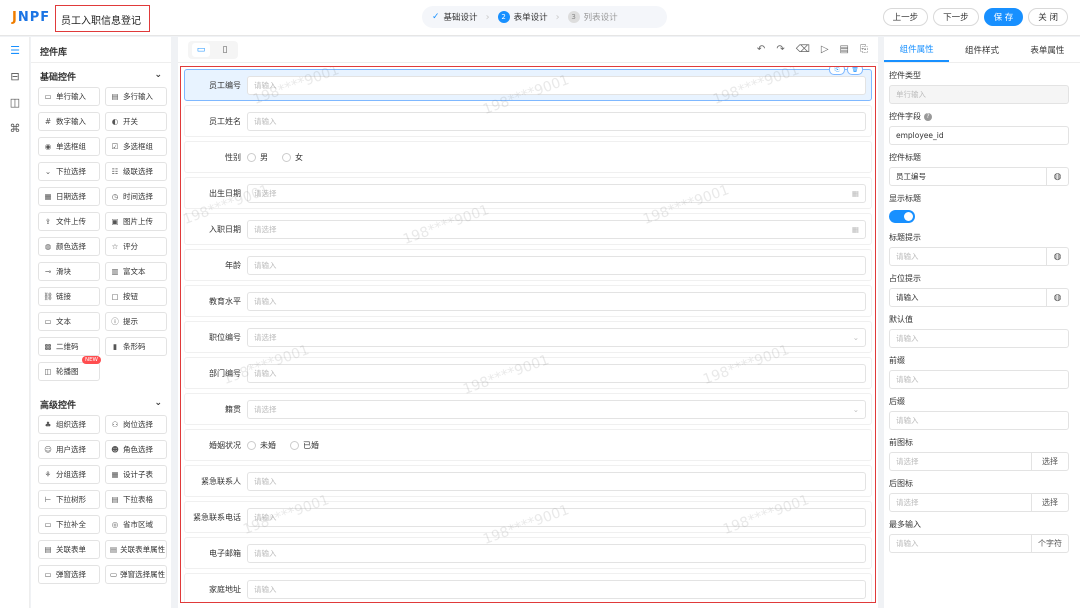 The height and width of the screenshot is (608, 1080). What do you see at coordinates (864, 49) in the screenshot?
I see `code-icon: ⎘` at bounding box center [864, 49].